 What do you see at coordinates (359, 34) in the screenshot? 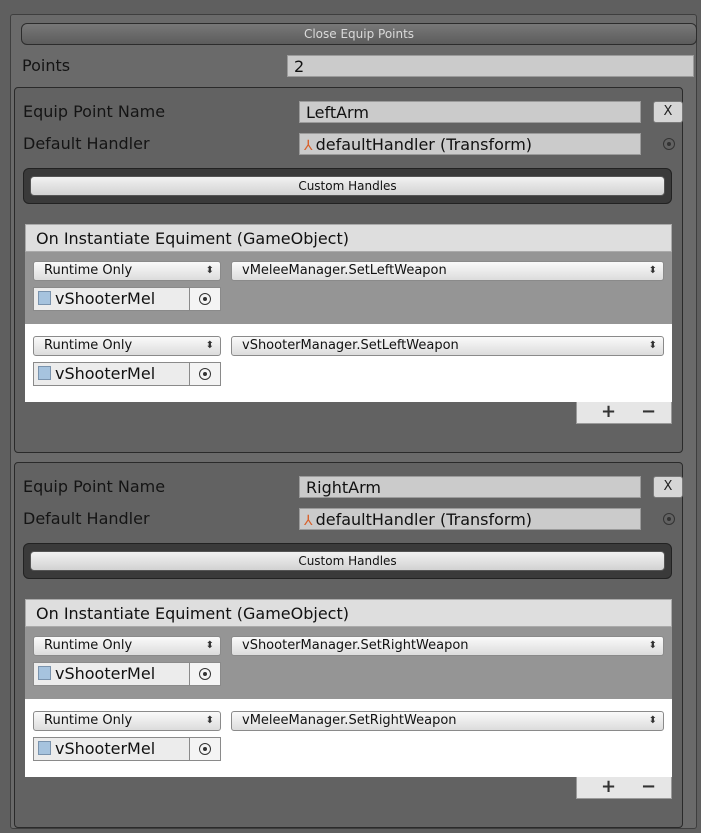
I see `close-equip-points-button: Close Equip Points` at bounding box center [359, 34].